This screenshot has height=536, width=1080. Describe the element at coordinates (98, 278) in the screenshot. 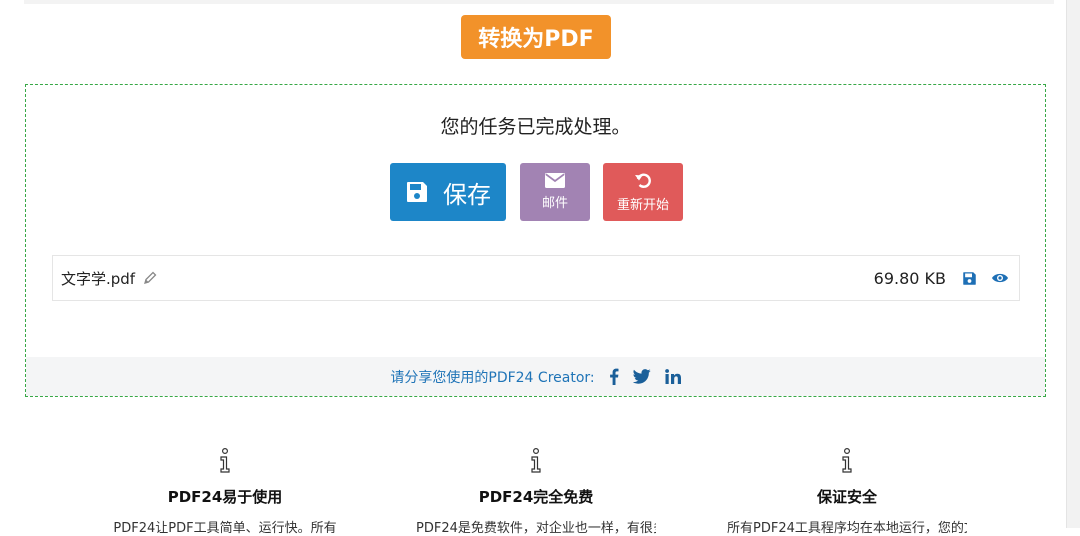

I see `file-name: 文字学.pdf` at that location.